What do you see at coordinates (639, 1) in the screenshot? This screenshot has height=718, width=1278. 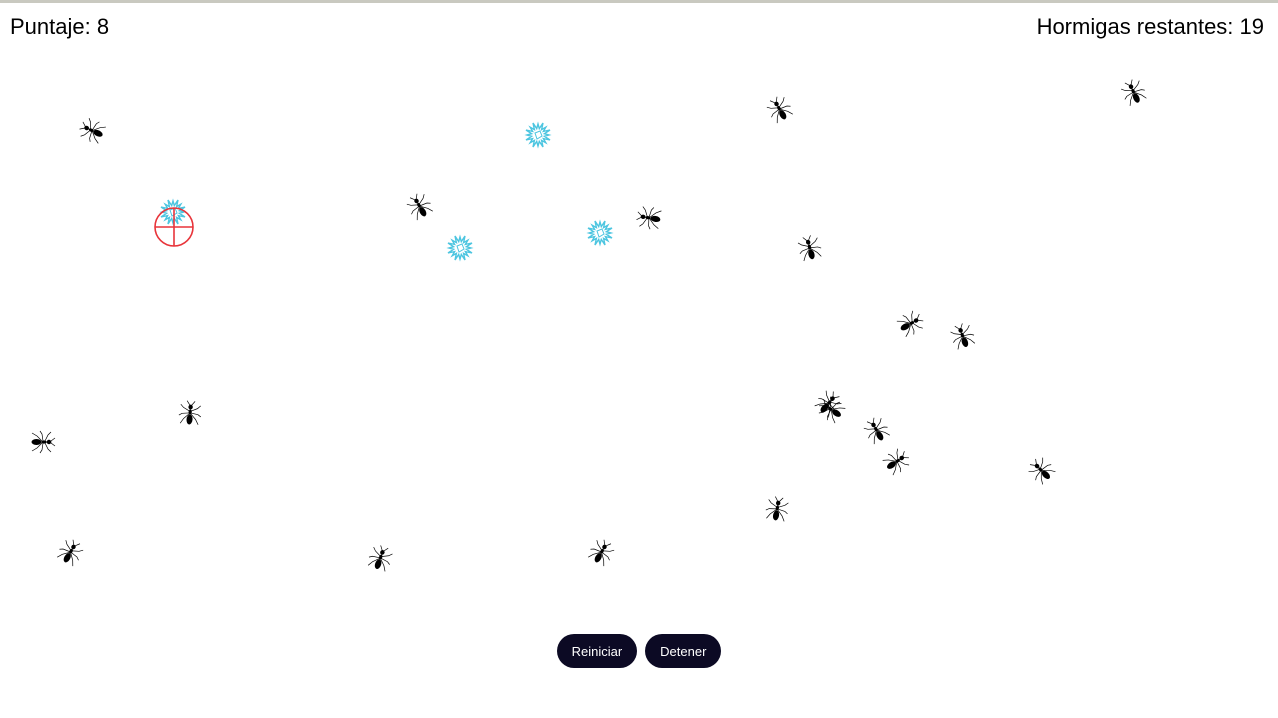 I see `top-border` at bounding box center [639, 1].